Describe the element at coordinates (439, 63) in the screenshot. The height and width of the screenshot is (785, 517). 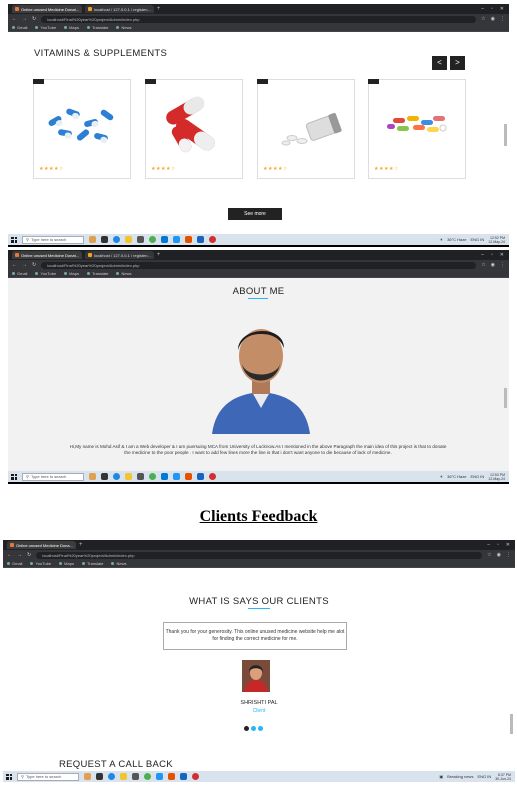
I see `carousel-prev-button: <` at that location.